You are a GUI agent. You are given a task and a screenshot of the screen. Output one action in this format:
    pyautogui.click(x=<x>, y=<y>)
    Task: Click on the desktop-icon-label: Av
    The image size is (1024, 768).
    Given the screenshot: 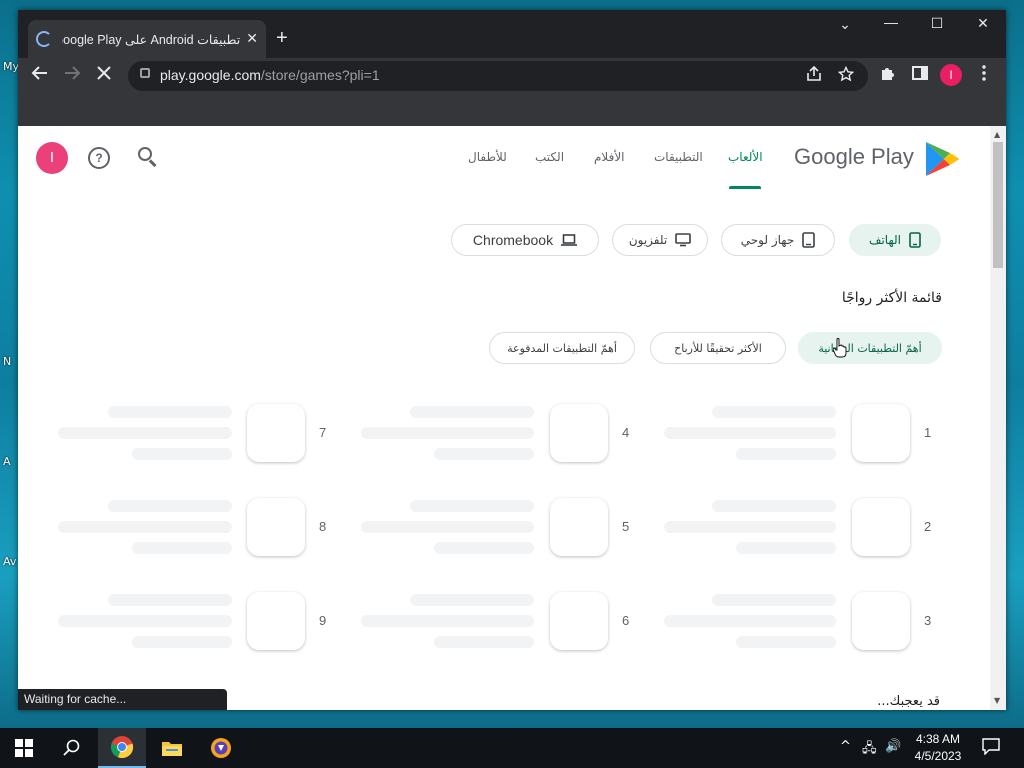 What is the action you would take?
    pyautogui.click(x=9, y=561)
    